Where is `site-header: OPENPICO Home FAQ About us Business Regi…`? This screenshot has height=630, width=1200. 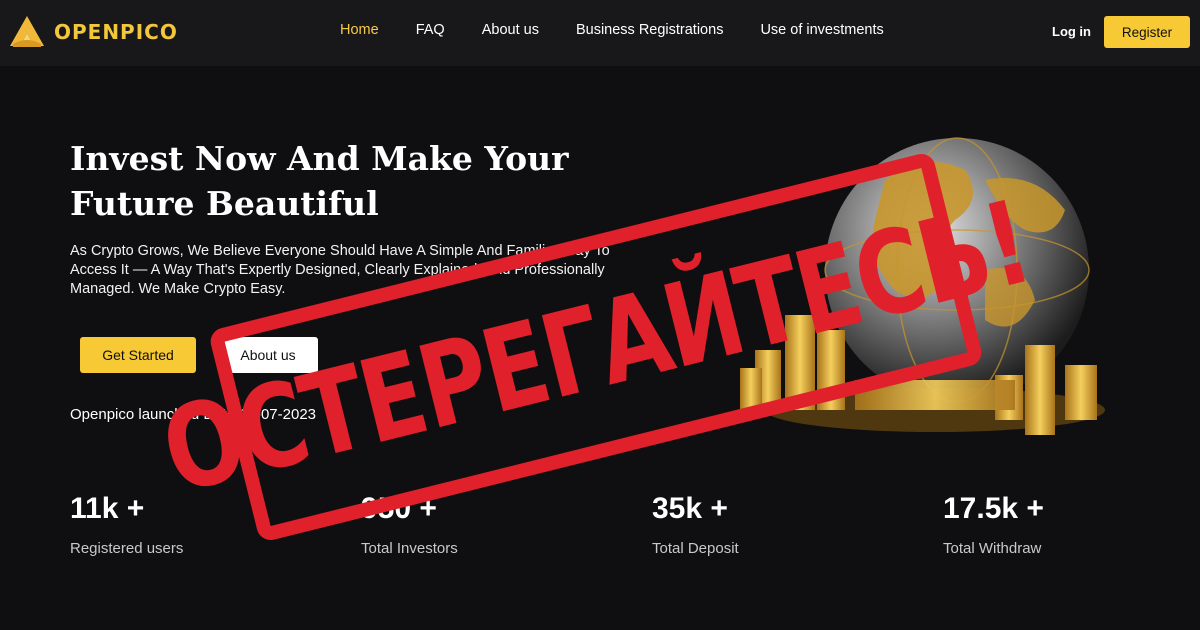
site-header: OPENPICO Home FAQ About us Business Regi… is located at coordinates (600, 33).